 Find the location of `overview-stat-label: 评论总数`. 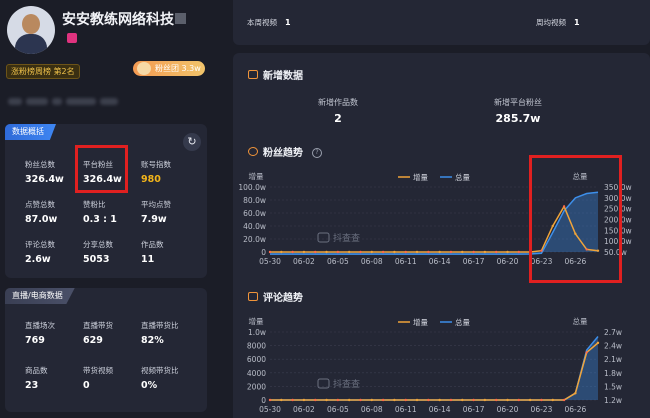

overview-stat-label: 评论总数 is located at coordinates (40, 244).